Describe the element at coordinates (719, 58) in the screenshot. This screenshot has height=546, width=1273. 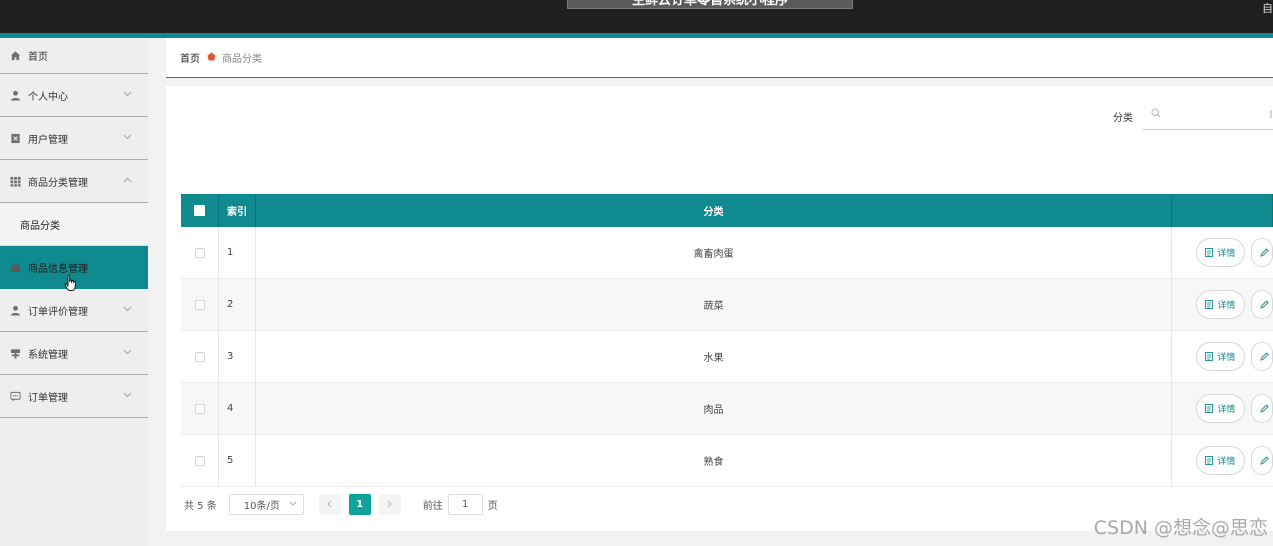
I see `breadcrumb: 首页 商品分类` at that location.